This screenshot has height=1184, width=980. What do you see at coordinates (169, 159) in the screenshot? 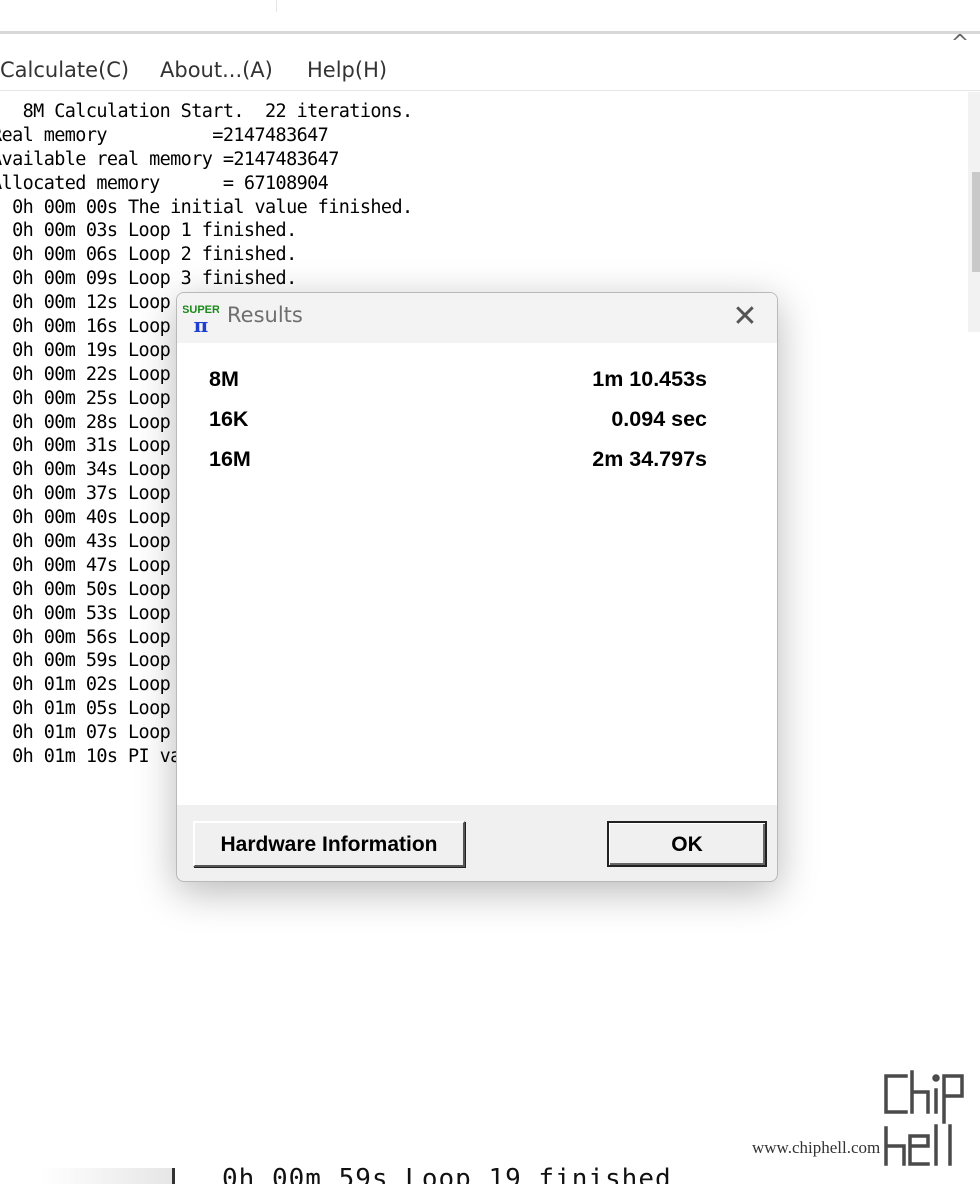
I see `console-line: Available real memory =2147483647` at bounding box center [169, 159].